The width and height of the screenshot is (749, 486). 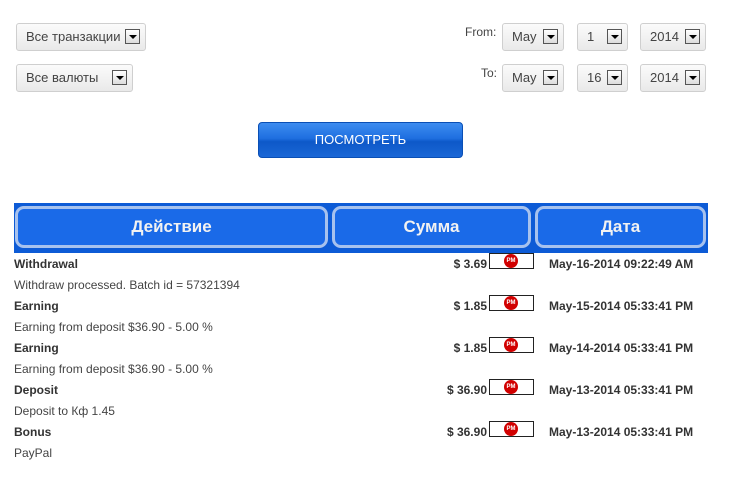 I want to click on view-button: ПОСМОТРЕТЬ, so click(x=360, y=140).